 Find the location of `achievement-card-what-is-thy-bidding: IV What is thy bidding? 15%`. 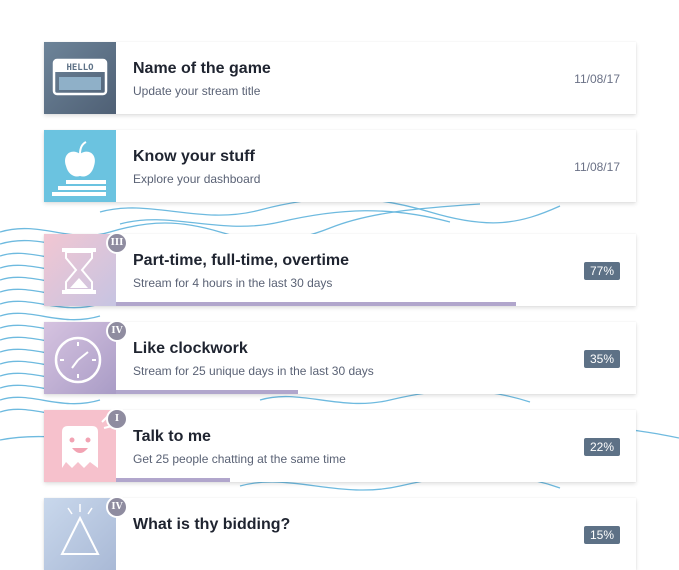

achievement-card-what-is-thy-bidding: IV What is thy bidding? 15% is located at coordinates (340, 533).